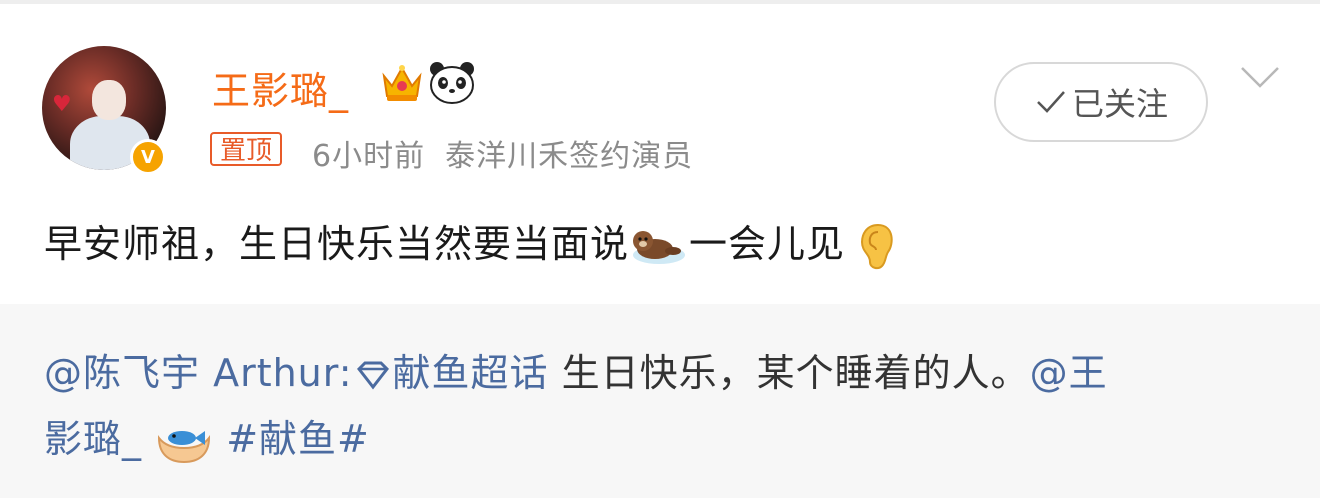  What do you see at coordinates (767, 244) in the screenshot?
I see `post-text-part2: 一会儿见` at bounding box center [767, 244].